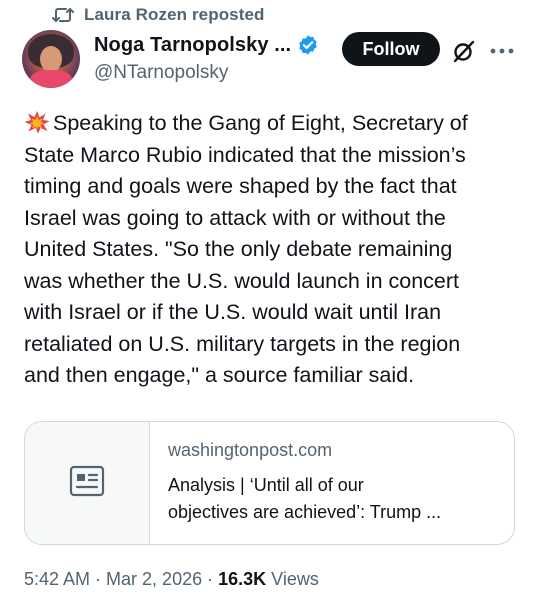 Image resolution: width=537 pixels, height=600 pixels. Describe the element at coordinates (250, 450) in the screenshot. I see `link-card-domain: washingtonpost.com` at that location.